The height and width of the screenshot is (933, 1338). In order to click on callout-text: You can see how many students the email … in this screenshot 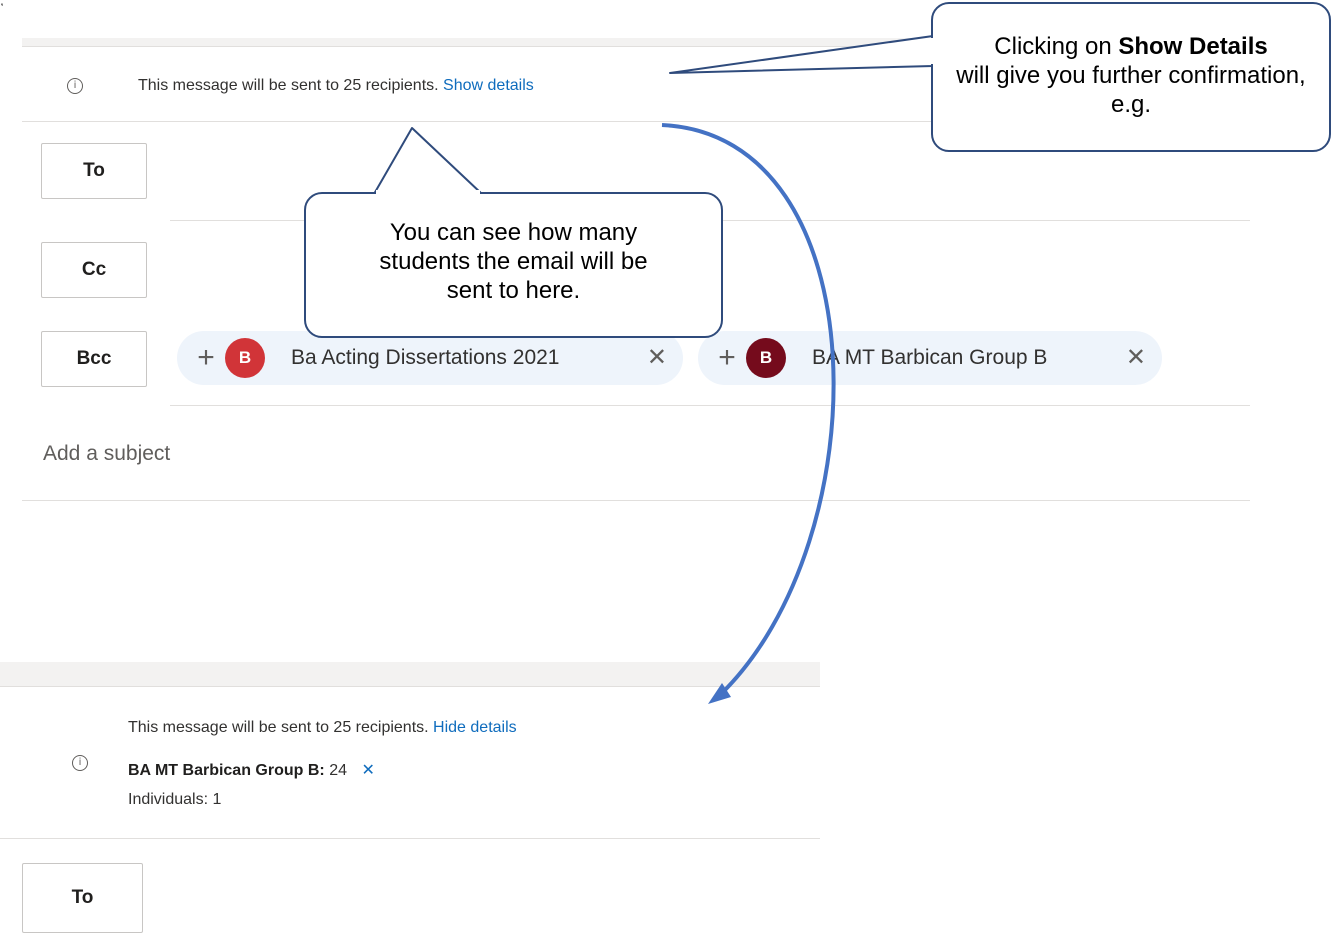, I will do `click(513, 261)`.